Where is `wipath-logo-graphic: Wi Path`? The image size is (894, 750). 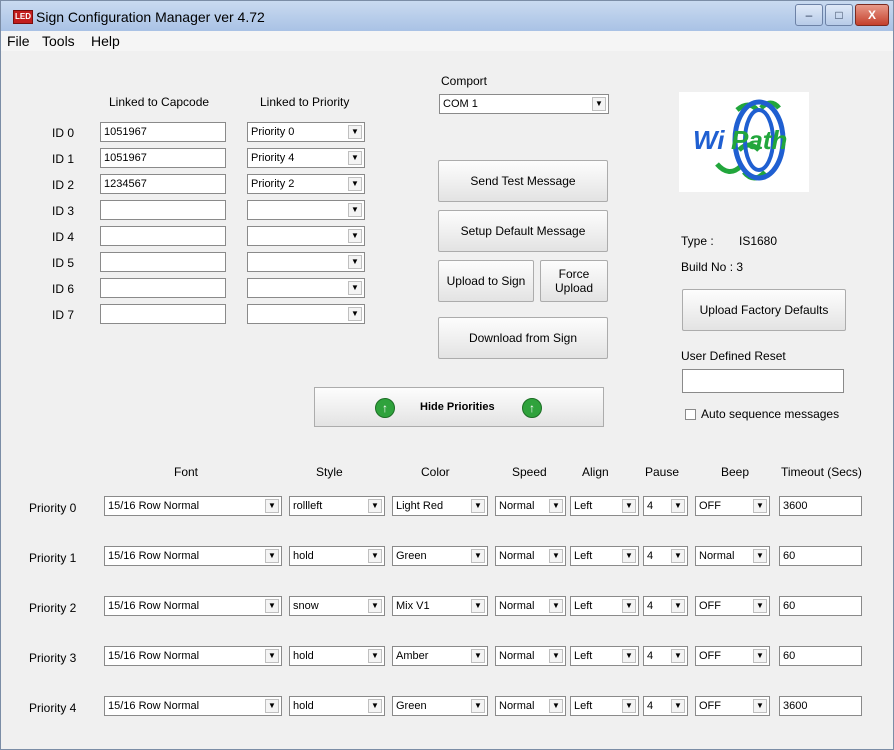 wipath-logo-graphic: Wi Path is located at coordinates (740, 140).